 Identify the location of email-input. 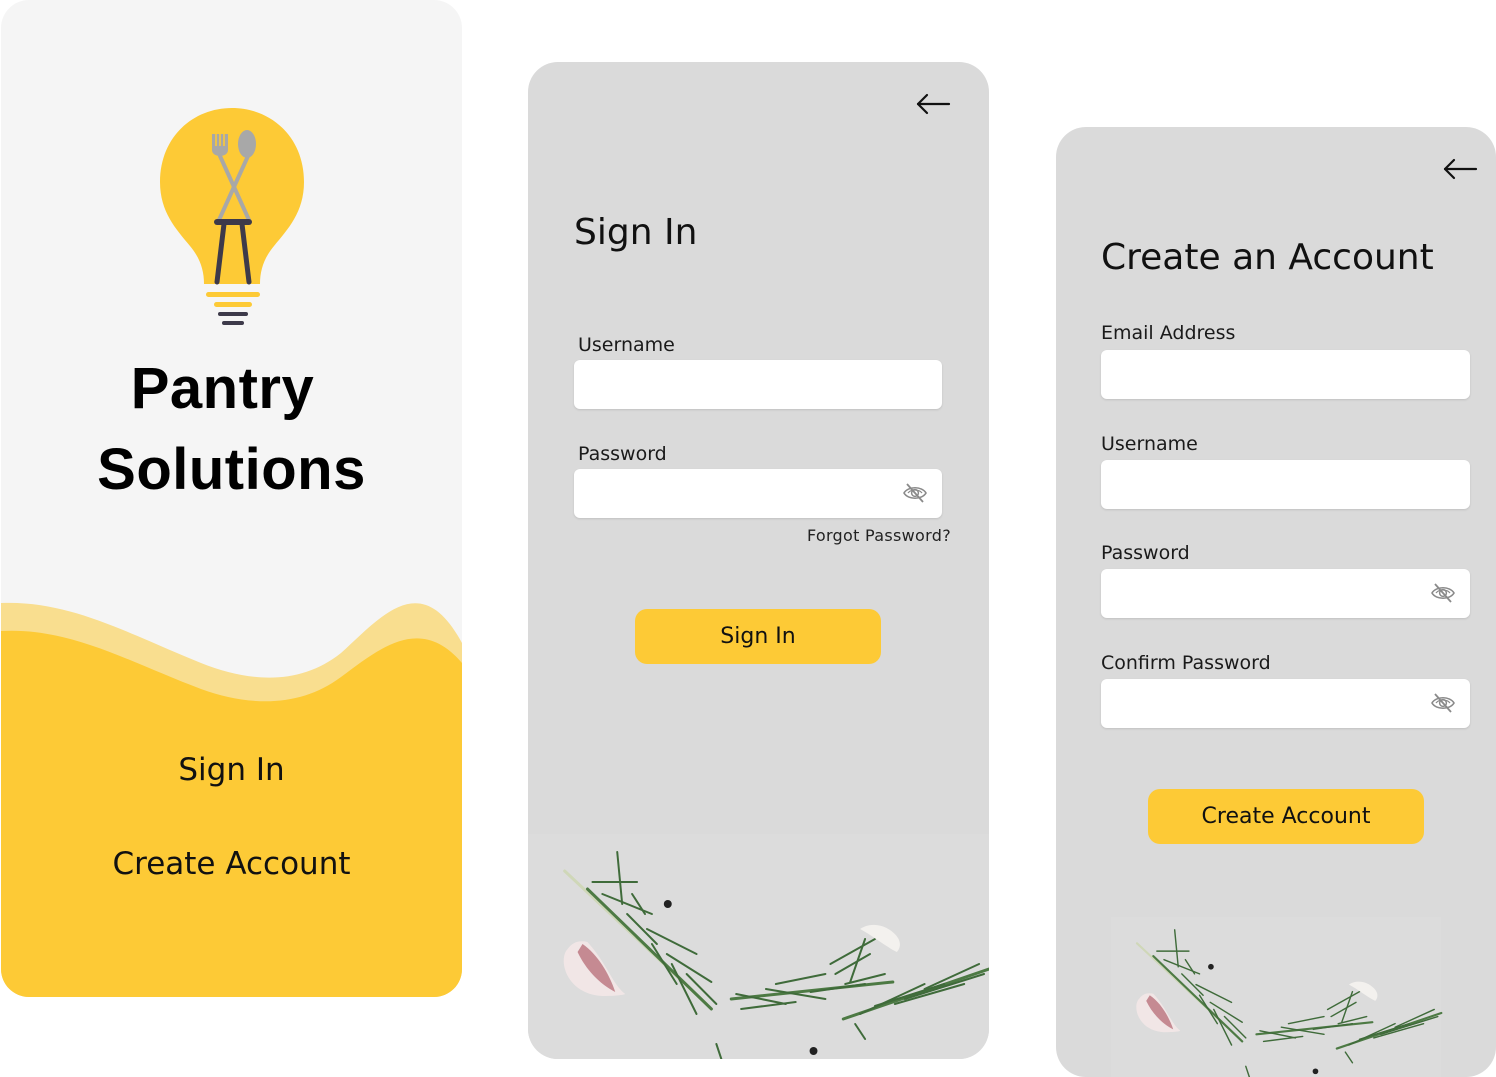
(1285, 374).